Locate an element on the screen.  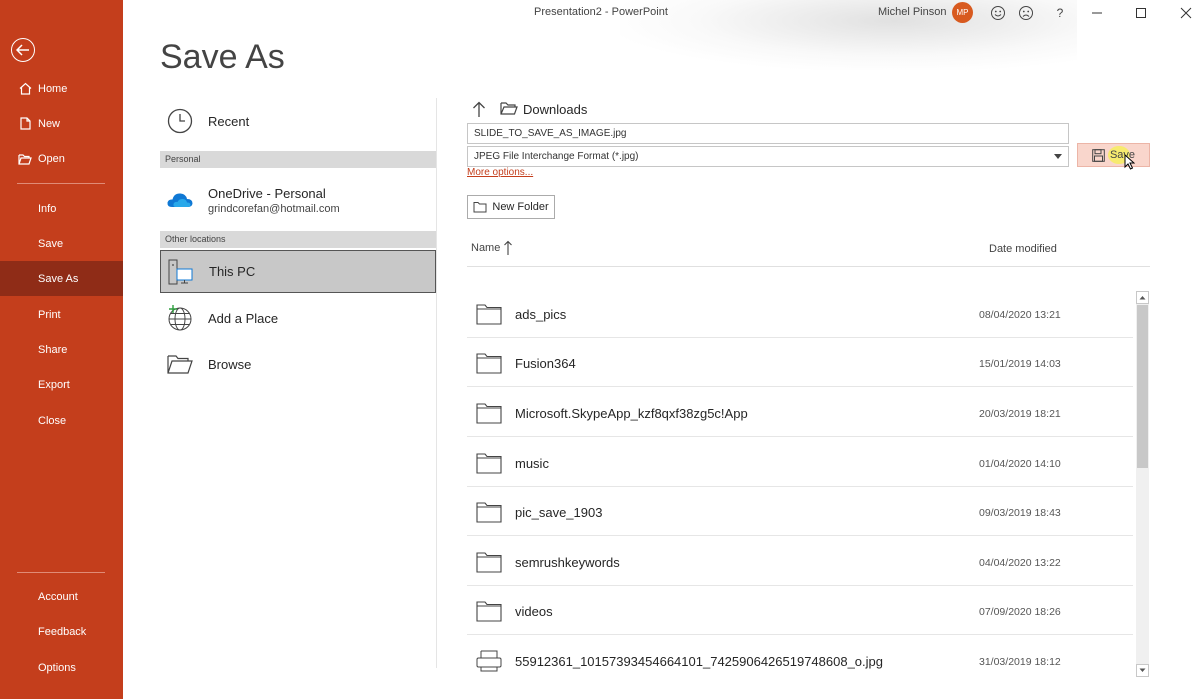
section-header-other-locations: Other locations is located at coordinates (298, 239).